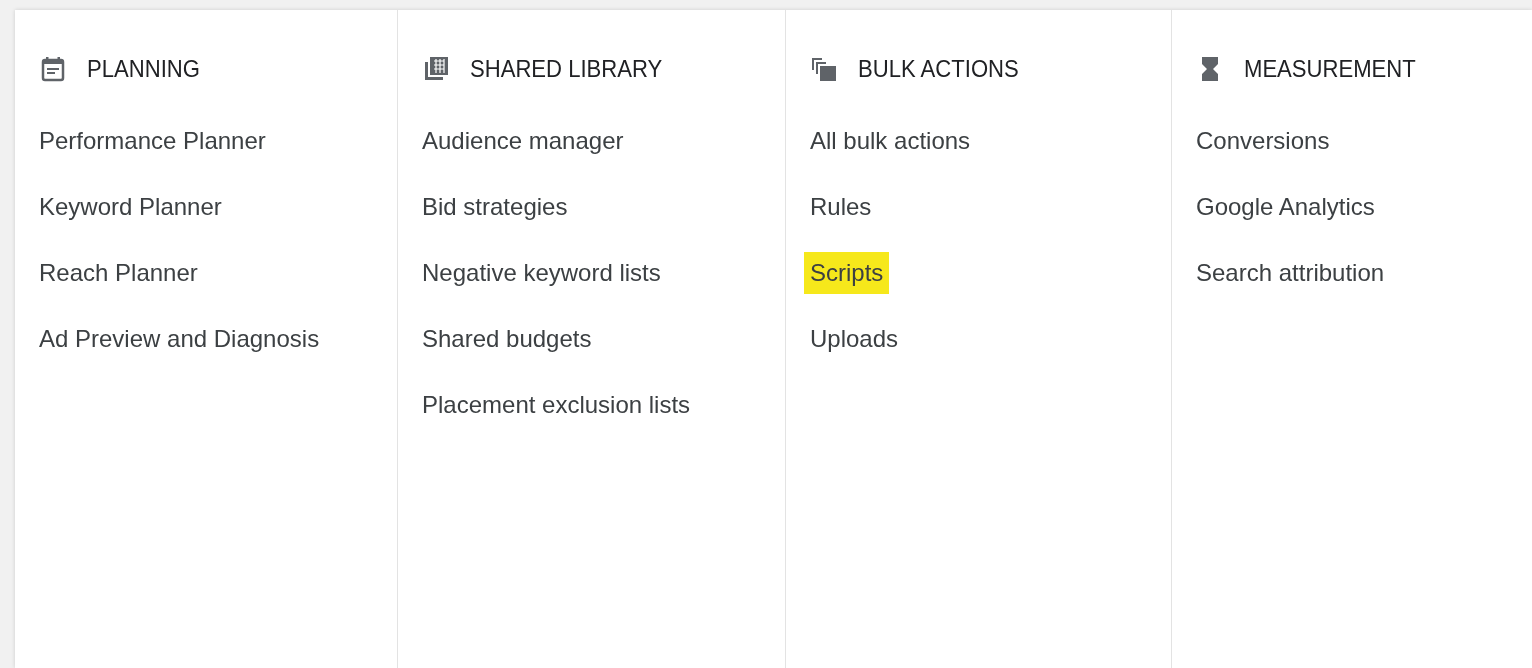 Image resolution: width=1532 pixels, height=668 pixels. I want to click on menu-link: Ad Preview and Diagnosis, so click(179, 339).